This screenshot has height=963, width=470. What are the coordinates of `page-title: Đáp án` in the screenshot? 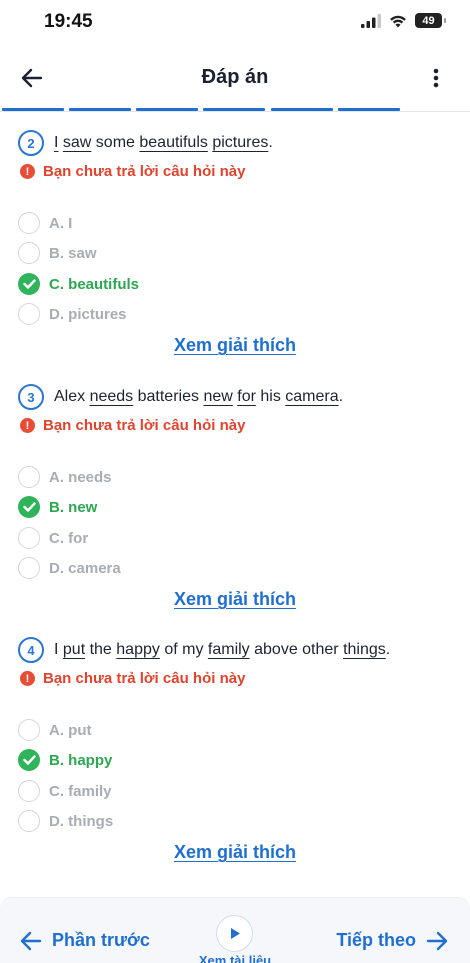 It's located at (235, 77).